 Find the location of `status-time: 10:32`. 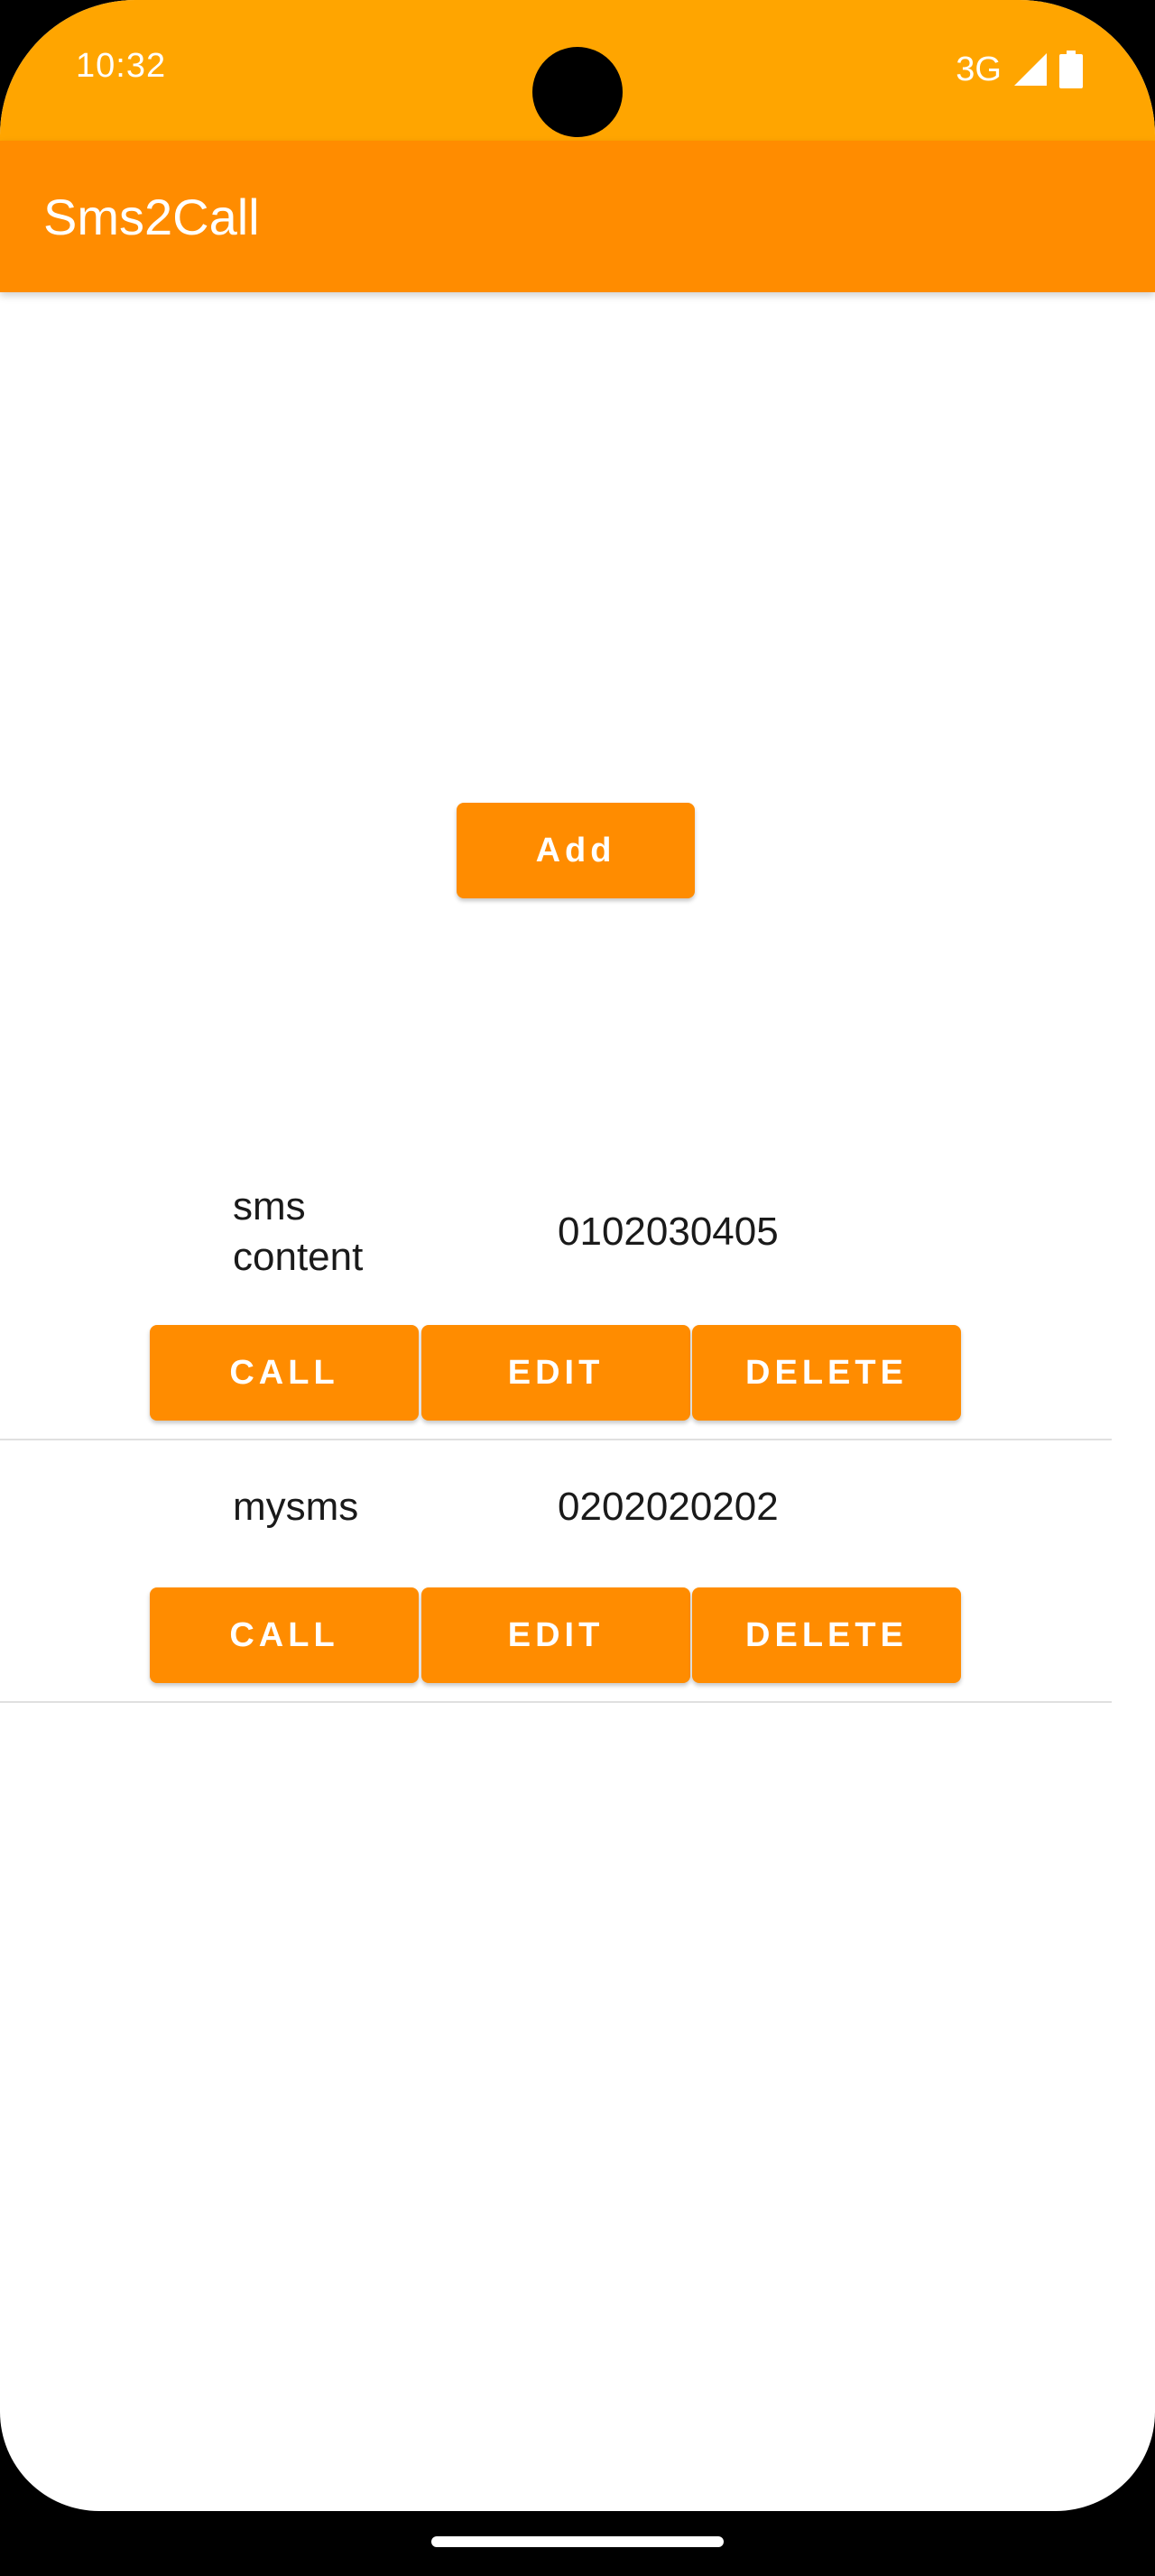

status-time: 10:32 is located at coordinates (121, 66).